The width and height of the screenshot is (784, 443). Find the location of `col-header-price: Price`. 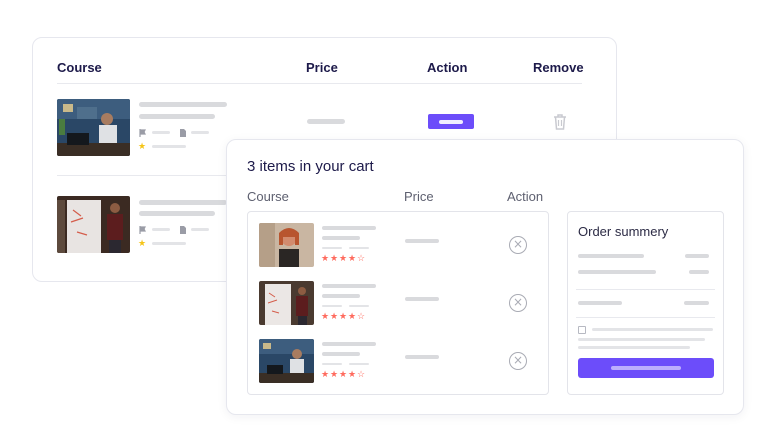

col-header-price: Price is located at coordinates (322, 67).